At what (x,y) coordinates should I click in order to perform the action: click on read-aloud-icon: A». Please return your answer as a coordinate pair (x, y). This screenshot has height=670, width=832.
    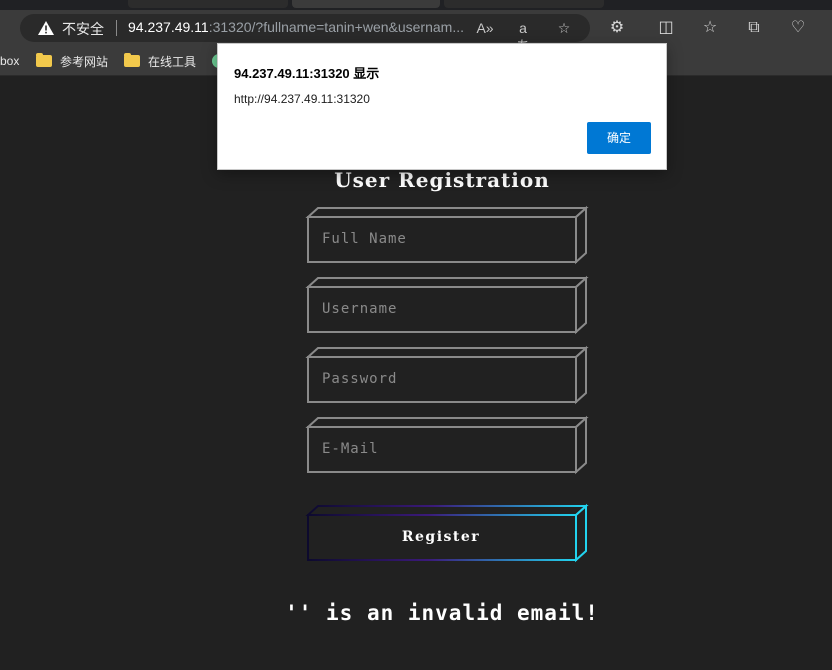
    Looking at the image, I should click on (485, 28).